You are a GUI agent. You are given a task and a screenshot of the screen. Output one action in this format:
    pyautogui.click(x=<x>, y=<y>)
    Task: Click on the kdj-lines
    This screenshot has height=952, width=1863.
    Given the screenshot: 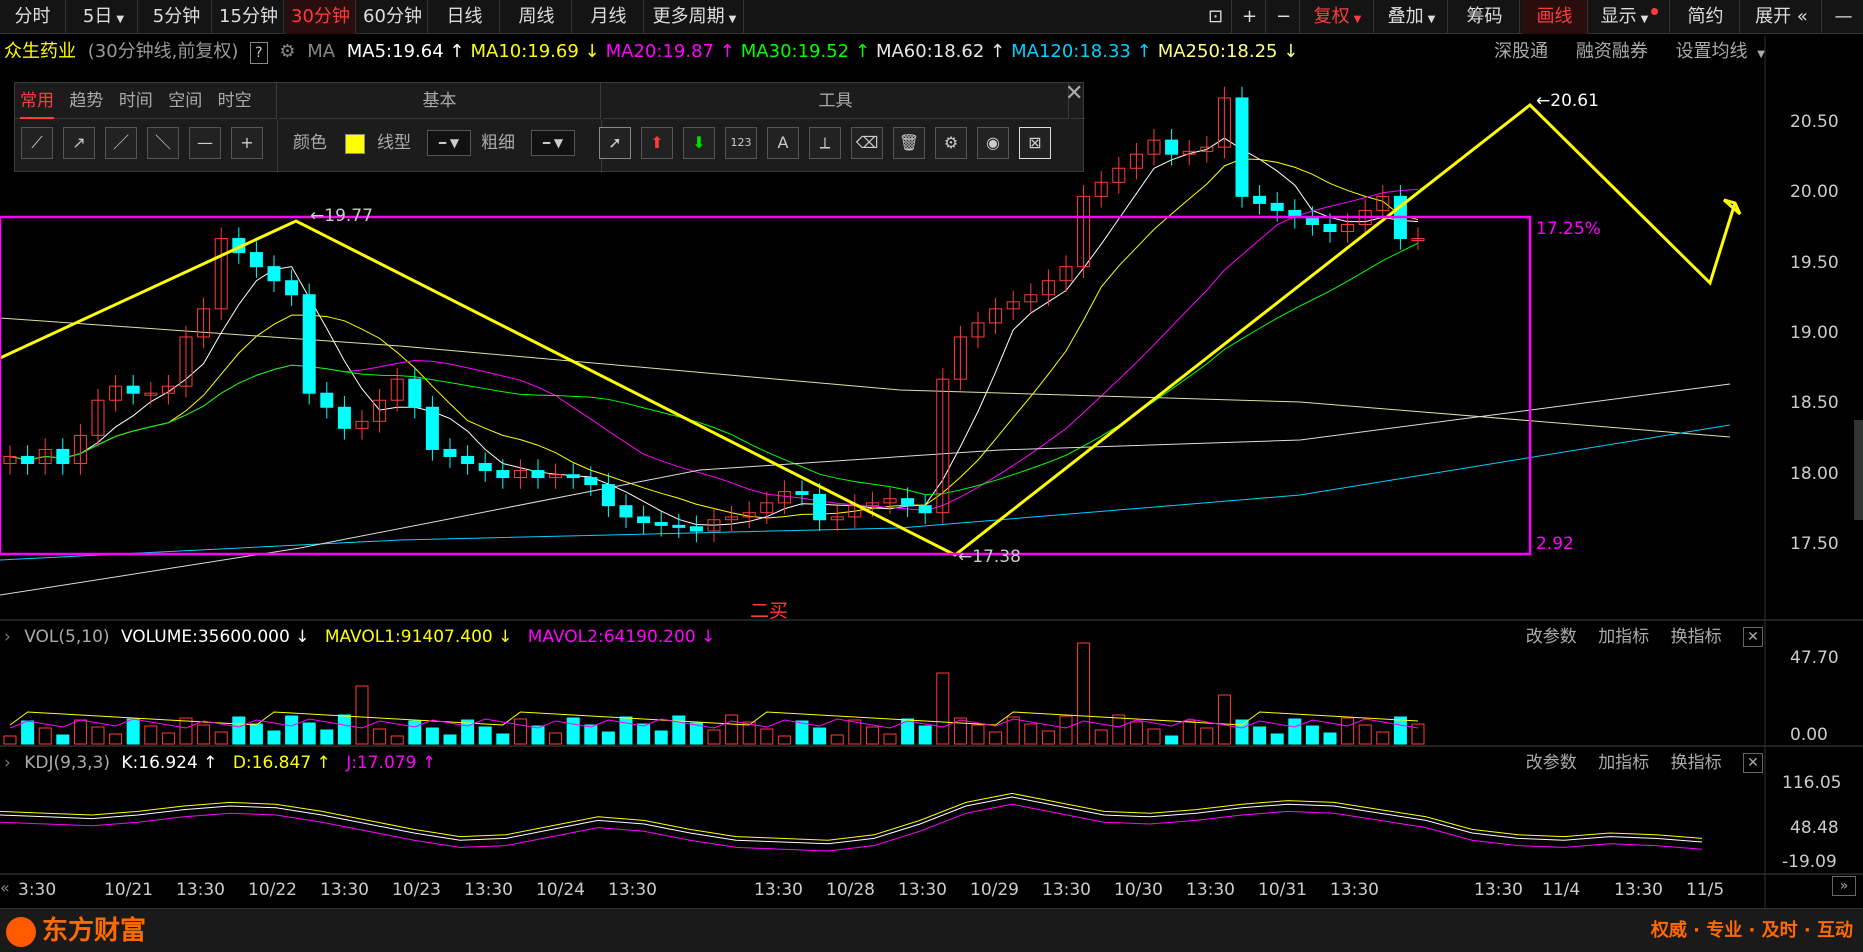 What is the action you would take?
    pyautogui.click(x=851, y=822)
    